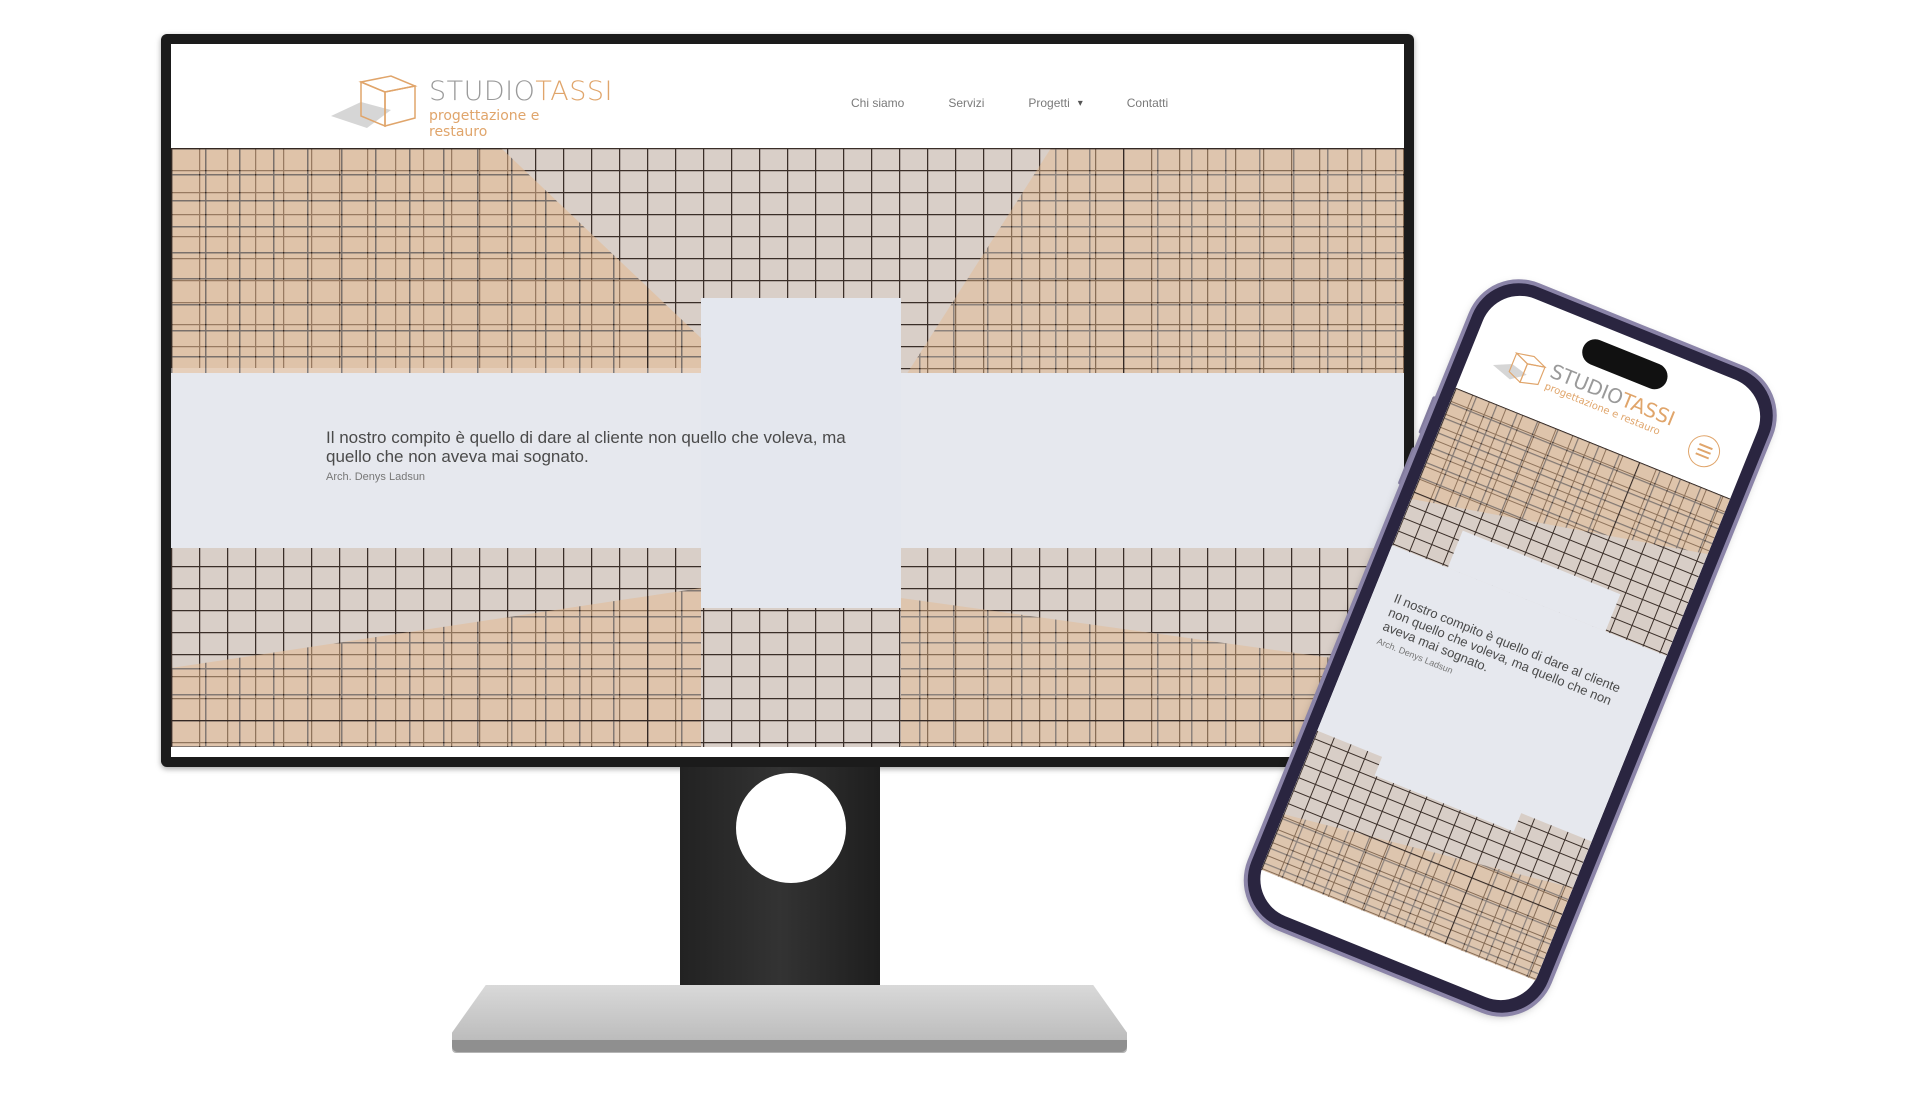  What do you see at coordinates (1080, 103) in the screenshot?
I see `chevron-down-icon: ▾` at bounding box center [1080, 103].